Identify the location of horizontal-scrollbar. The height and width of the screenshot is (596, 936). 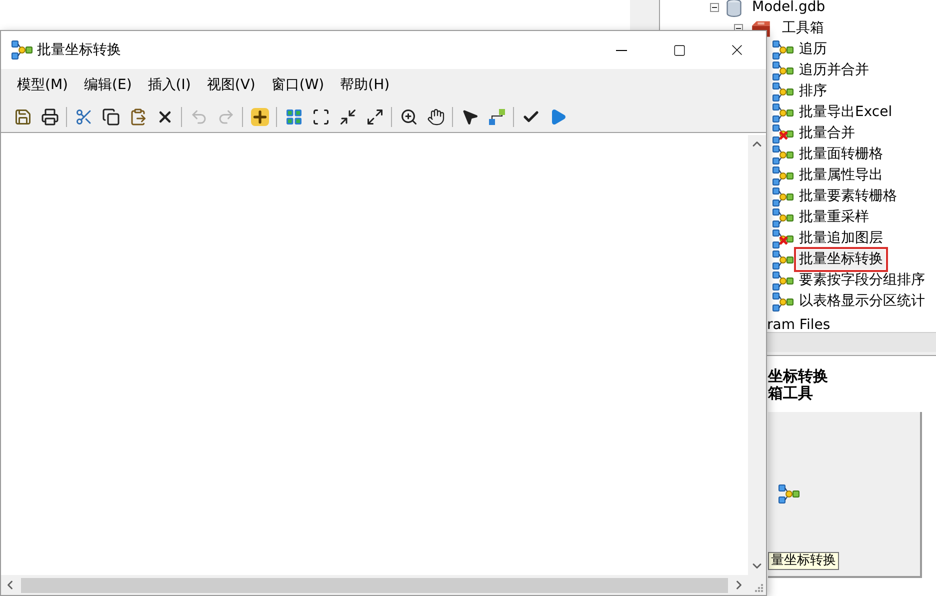
(374, 585).